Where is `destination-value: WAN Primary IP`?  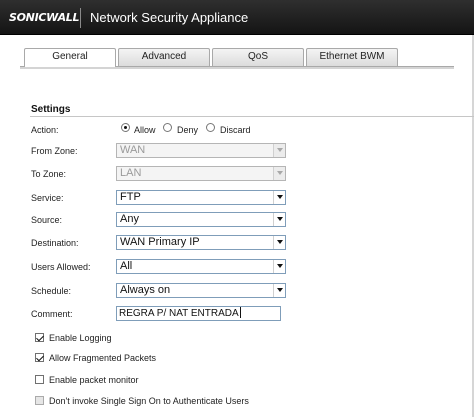
destination-value: WAN Primary IP is located at coordinates (160, 242).